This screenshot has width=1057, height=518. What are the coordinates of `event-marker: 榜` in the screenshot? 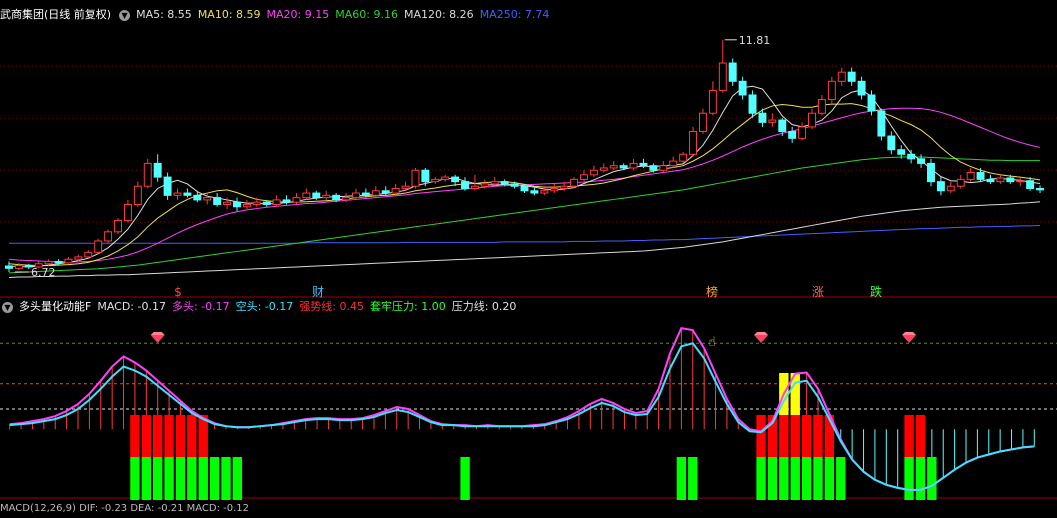 It's located at (712, 291).